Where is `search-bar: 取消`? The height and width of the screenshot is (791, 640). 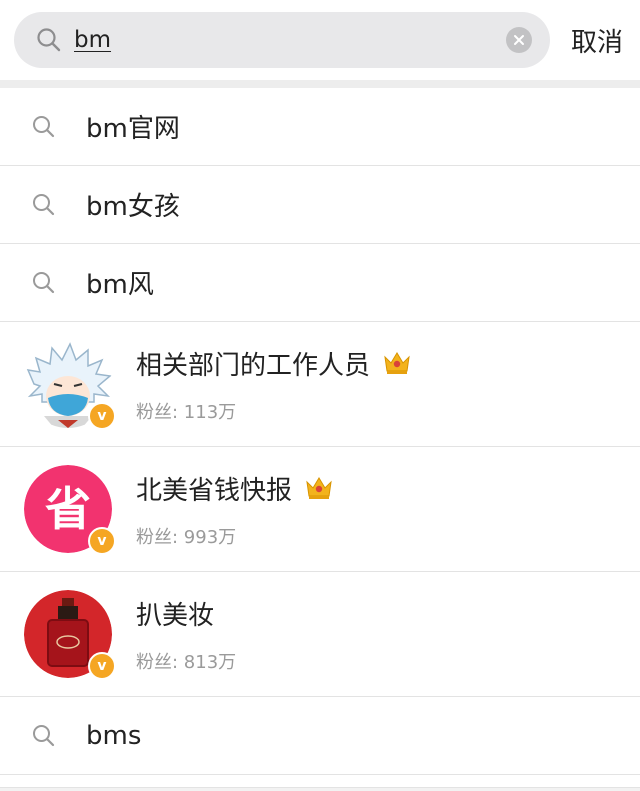
search-bar: 取消 is located at coordinates (320, 40).